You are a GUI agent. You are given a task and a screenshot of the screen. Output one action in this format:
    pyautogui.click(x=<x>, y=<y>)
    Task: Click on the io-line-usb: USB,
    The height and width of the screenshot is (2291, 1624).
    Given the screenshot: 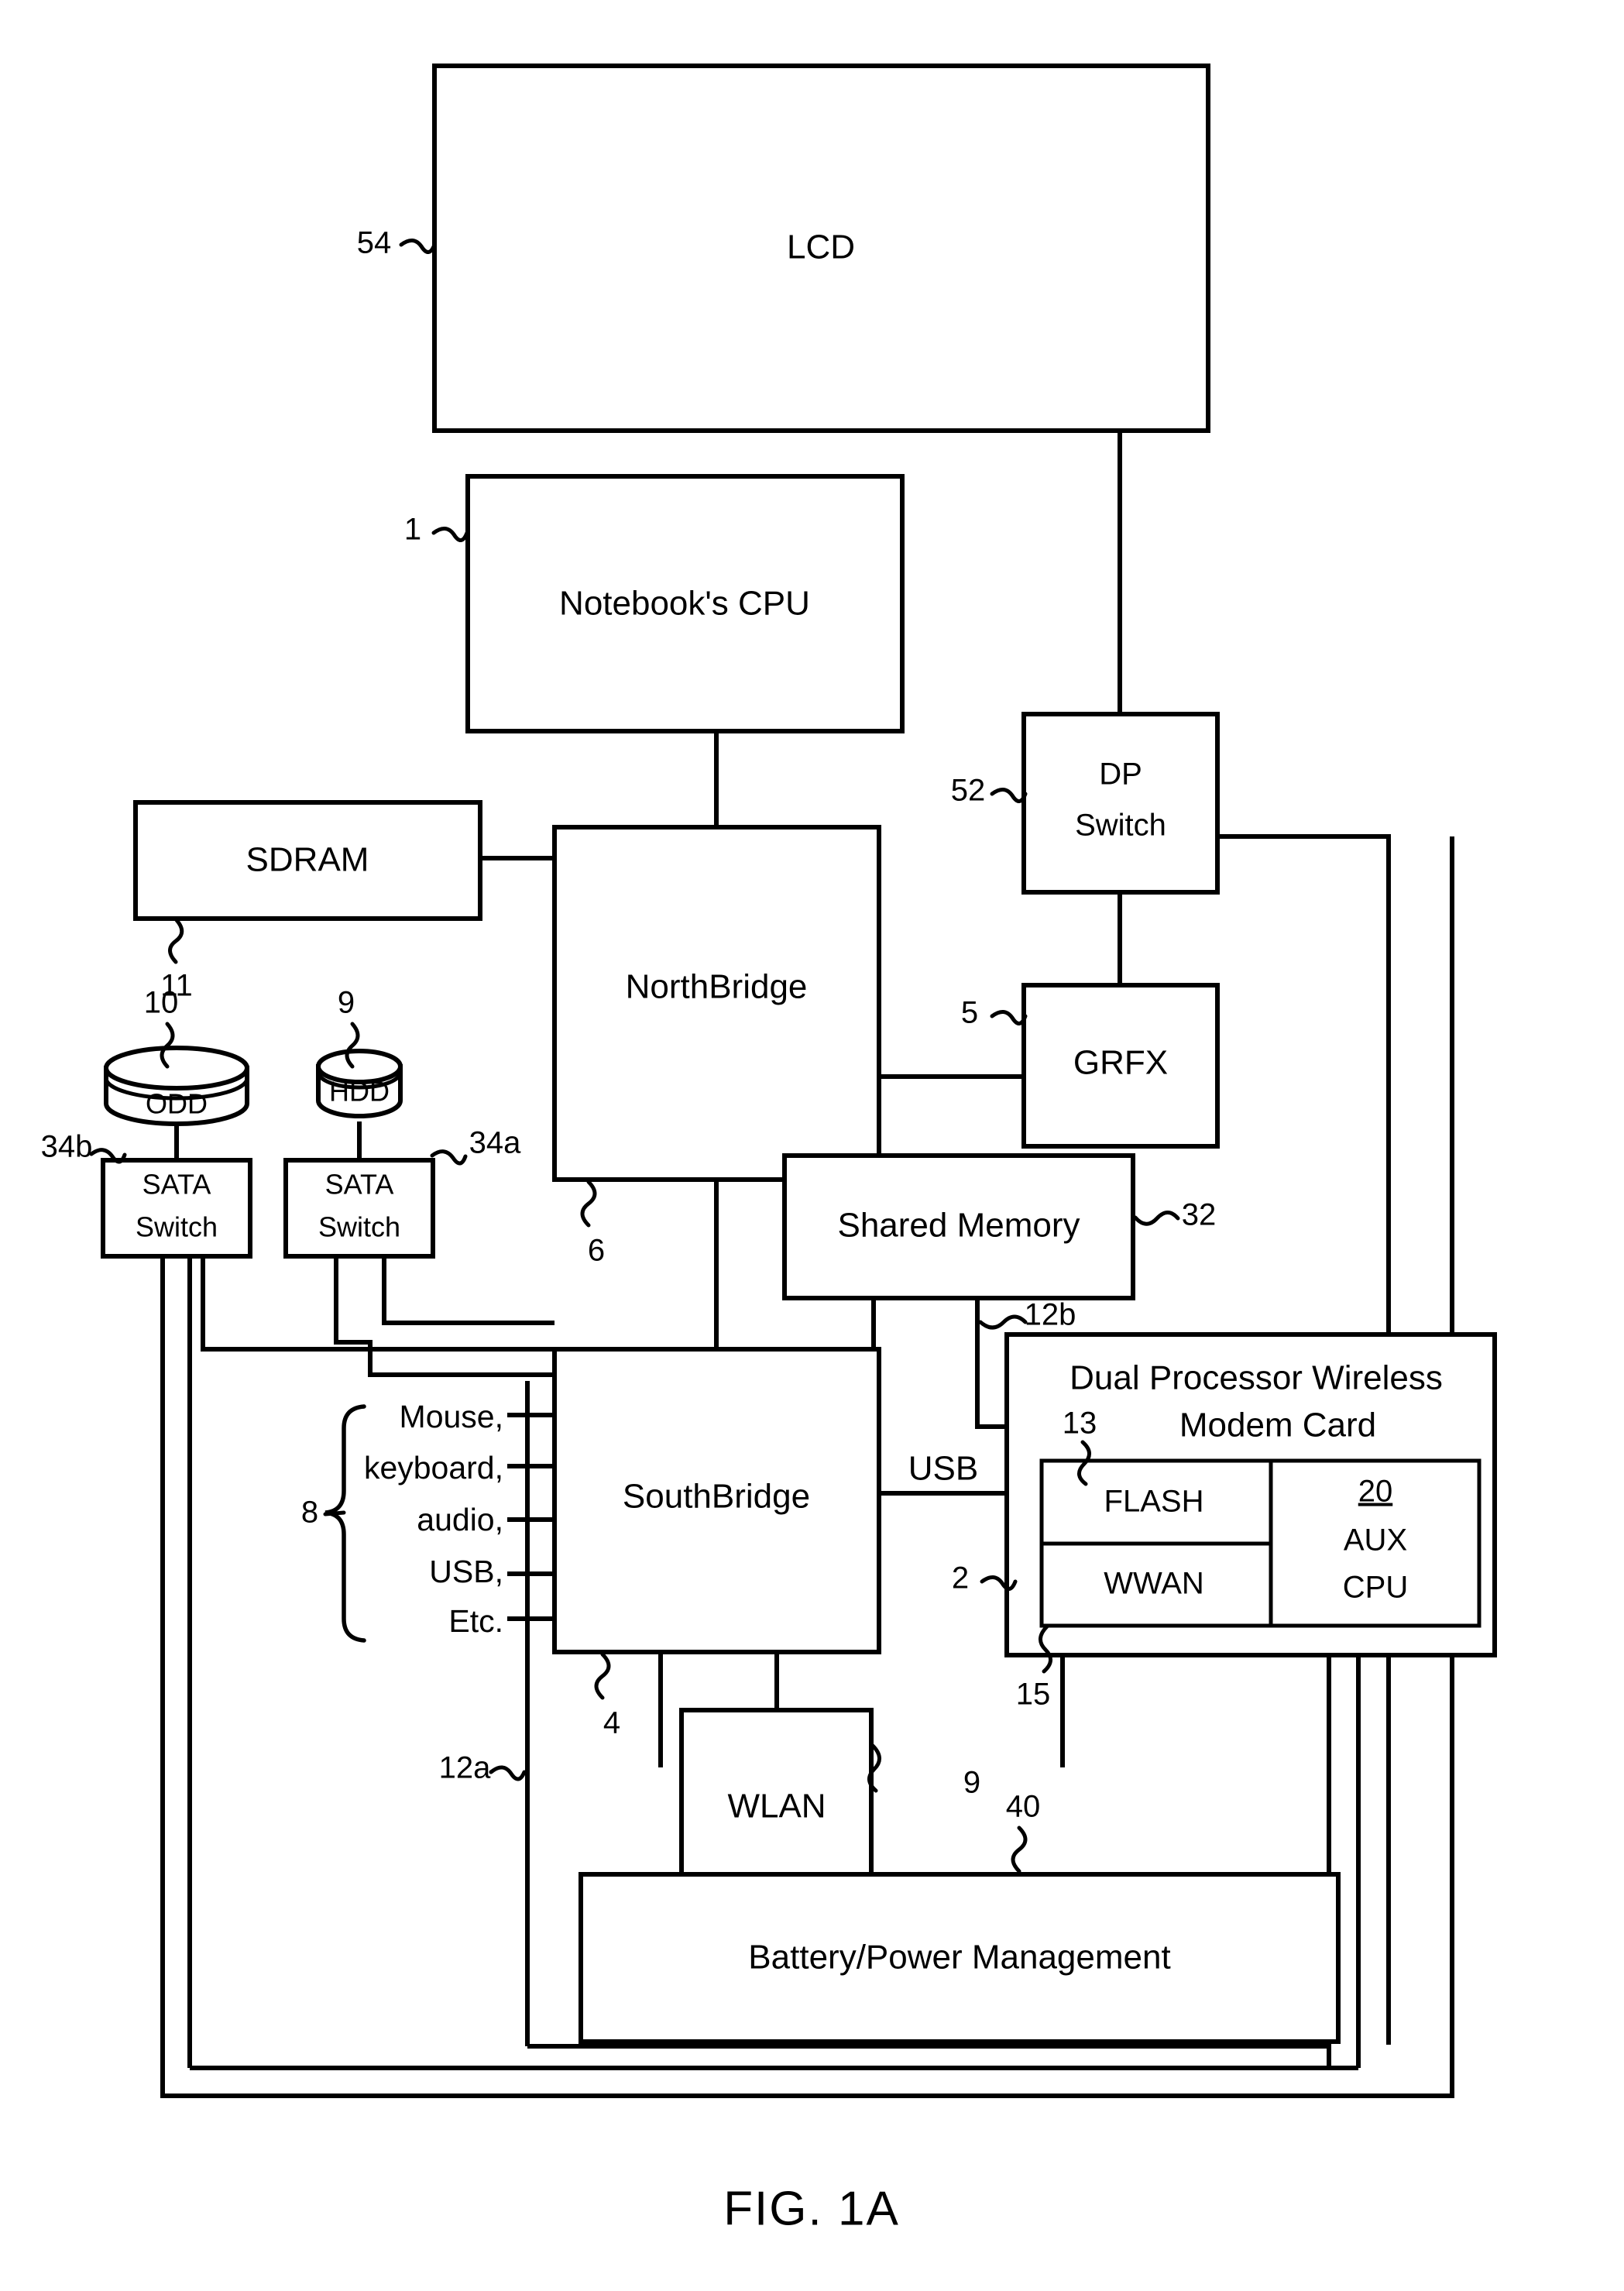 What is the action you would take?
    pyautogui.click(x=466, y=1571)
    